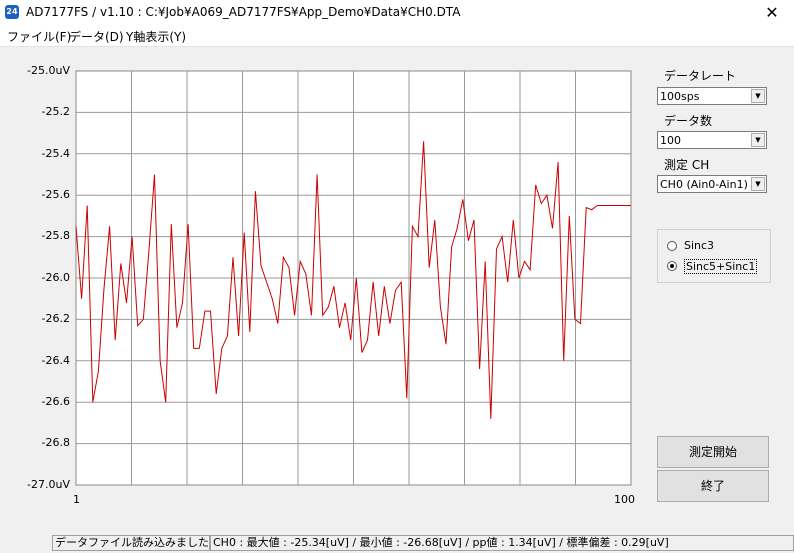 This screenshot has width=794, height=553. I want to click on data-rate-label: データレート, so click(700, 76).